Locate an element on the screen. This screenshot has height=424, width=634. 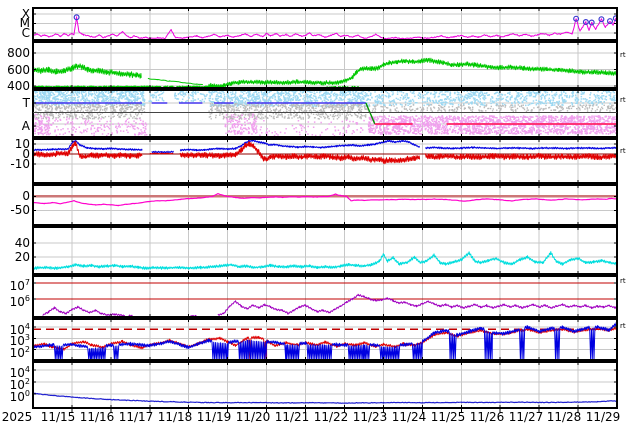
xray-flux is located at coordinates (325, 28).